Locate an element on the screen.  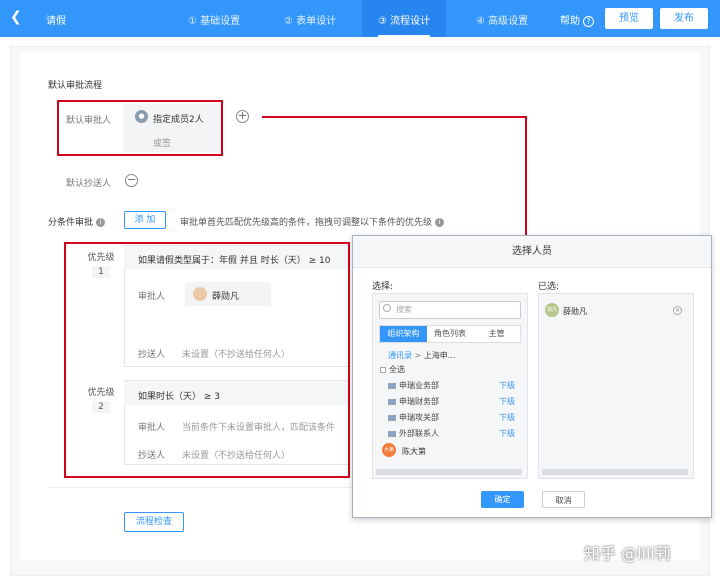
confirm-button: 确定 is located at coordinates (502, 499).